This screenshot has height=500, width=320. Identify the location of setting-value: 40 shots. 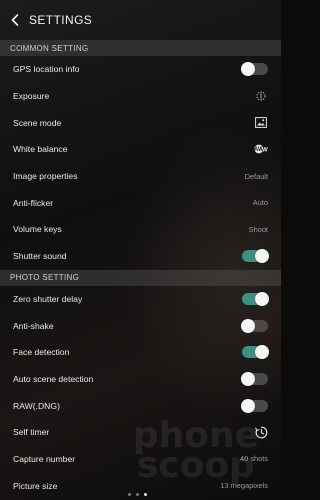
(254, 459).